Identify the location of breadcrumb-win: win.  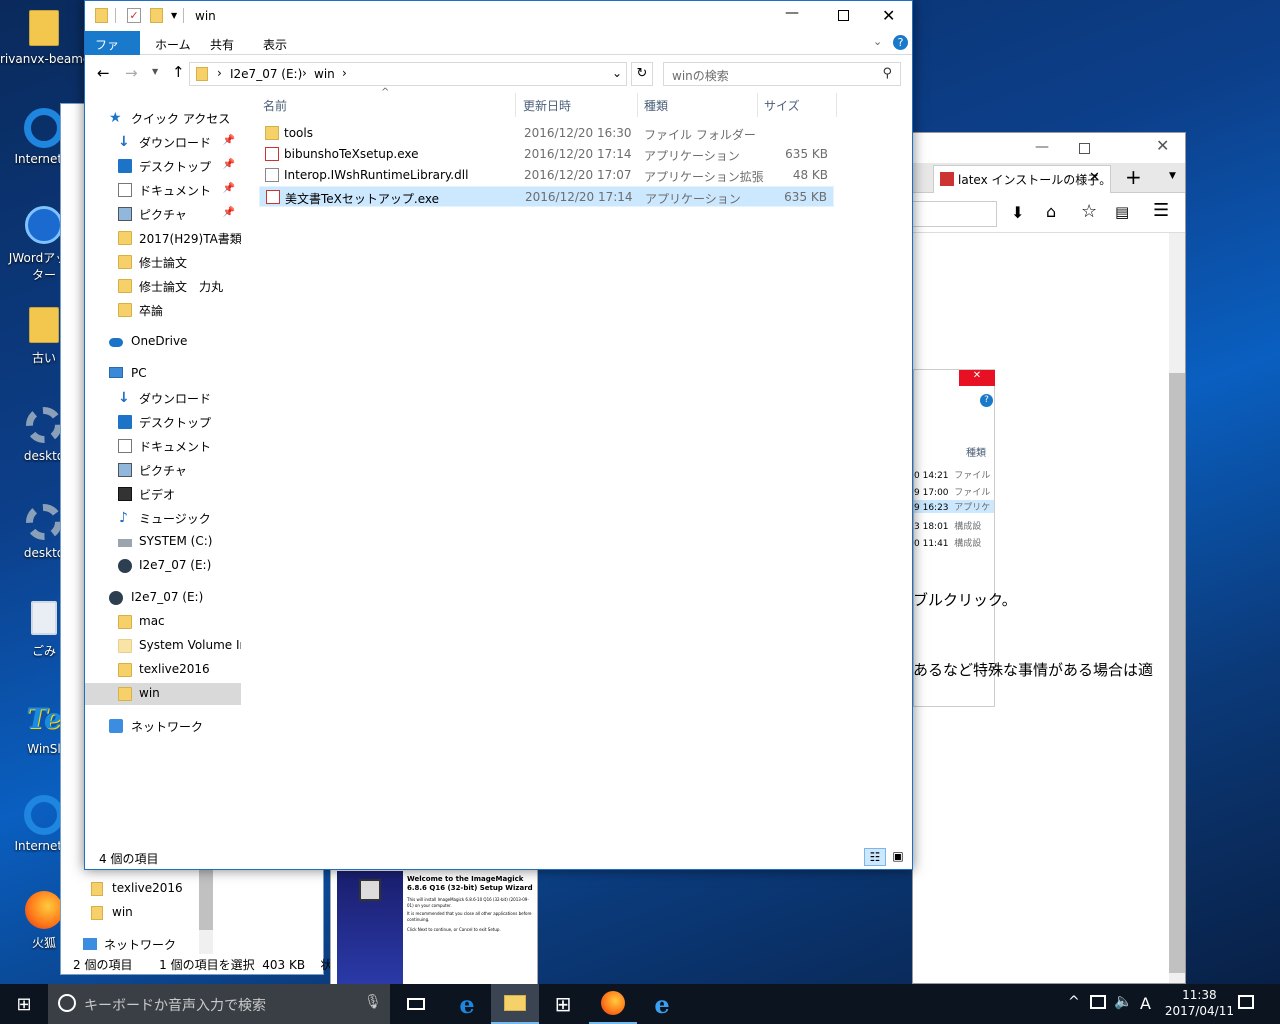
(324, 74).